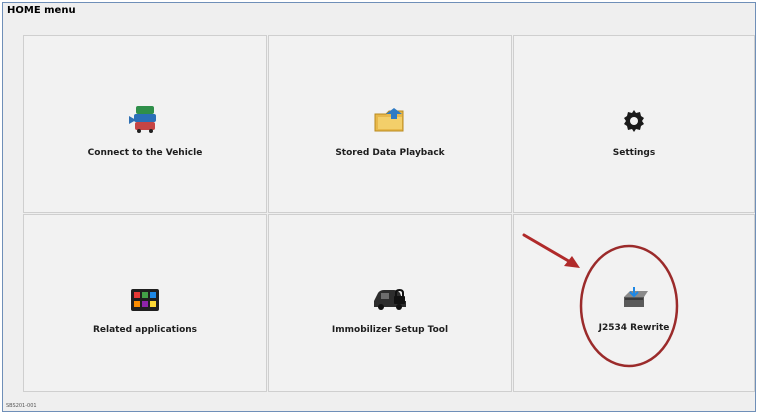 This screenshot has width=760, height=416. I want to click on tile-connect-to-vehicle: Connect to the Vehicle, so click(145, 124).